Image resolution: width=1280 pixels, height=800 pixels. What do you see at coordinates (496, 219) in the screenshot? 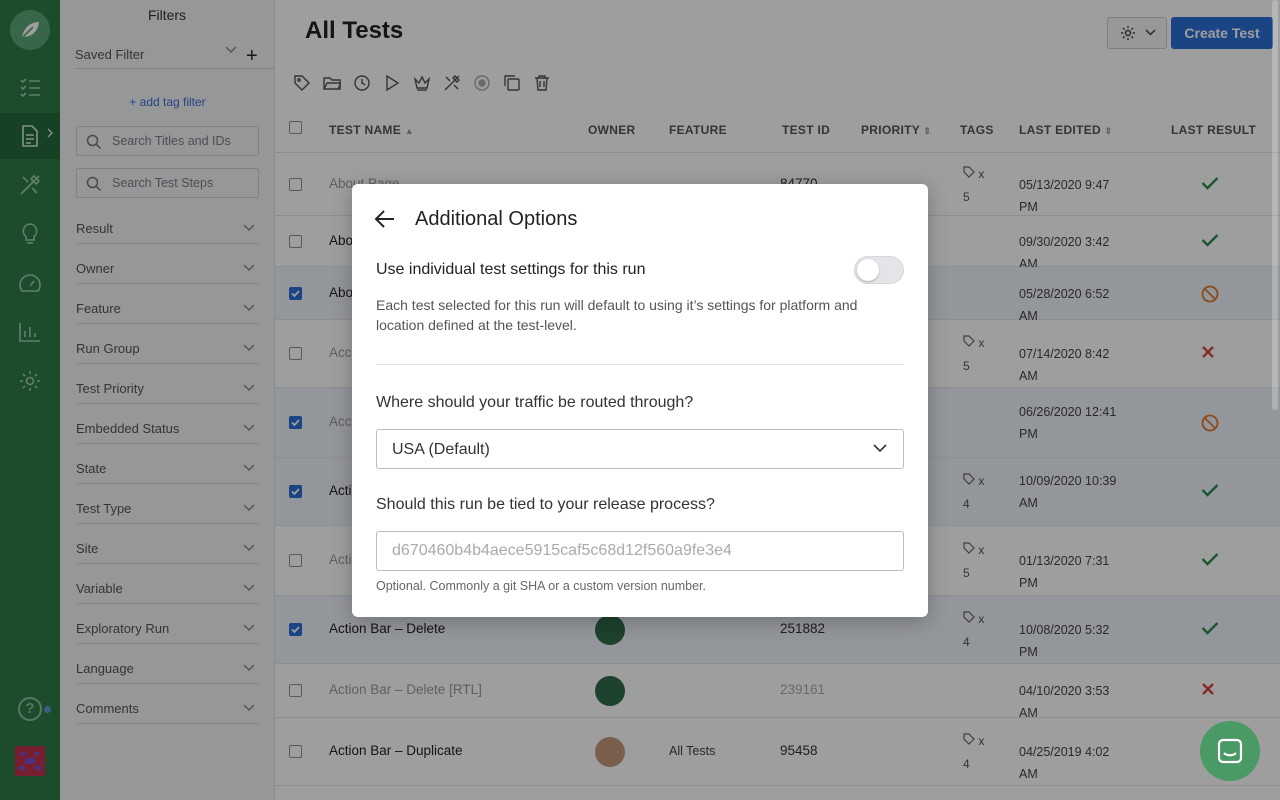
I see `modal-title: Additional Options` at bounding box center [496, 219].